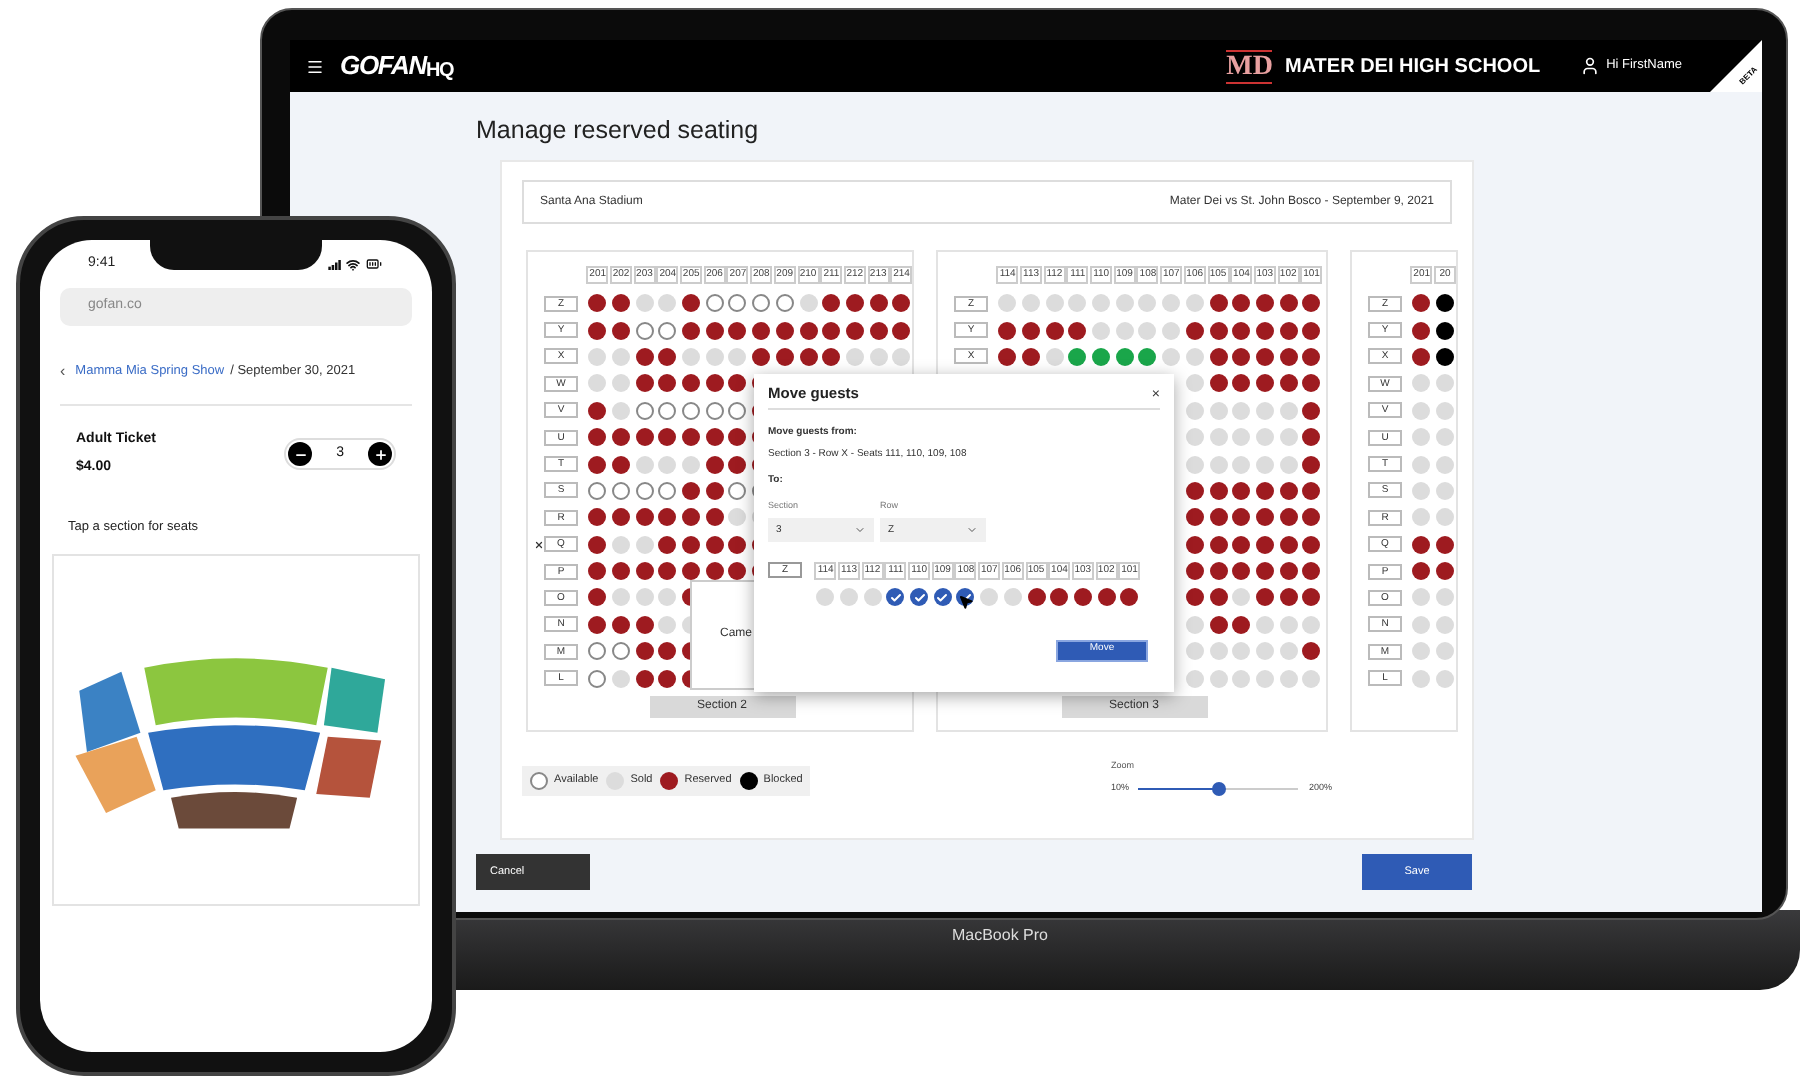  Describe the element at coordinates (315, 66) in the screenshot. I see `menu-icon` at that location.